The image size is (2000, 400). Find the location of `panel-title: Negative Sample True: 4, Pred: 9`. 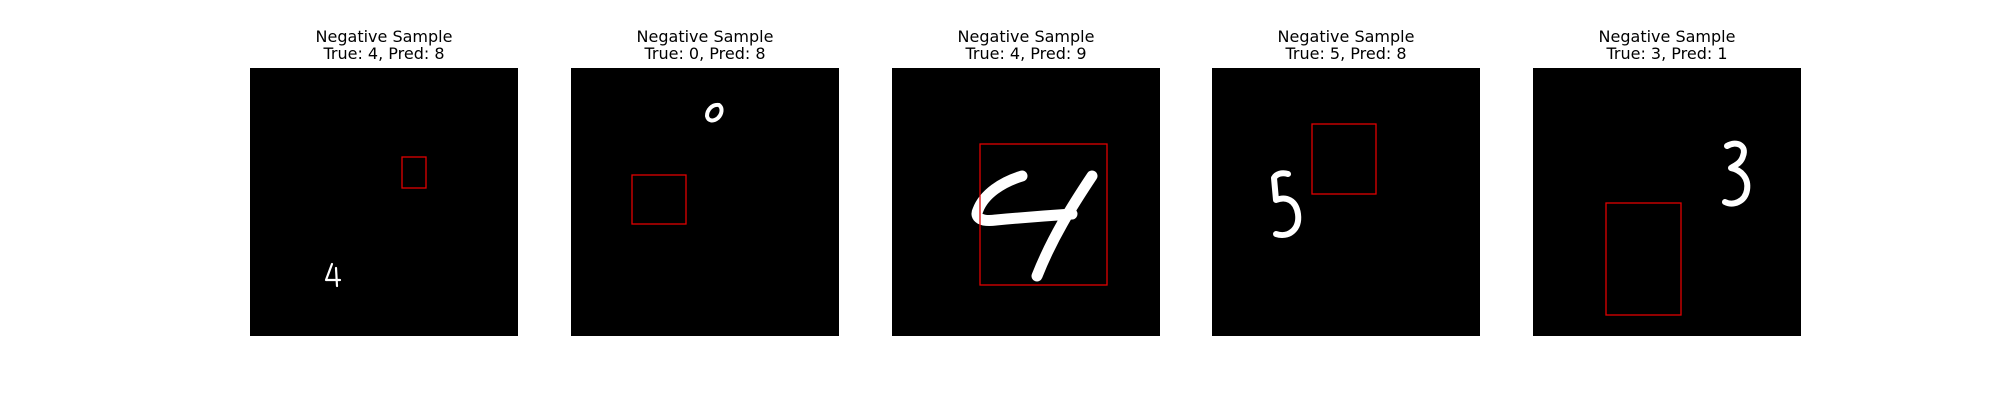

panel-title: Negative Sample True: 4, Pred: 9 is located at coordinates (1026, 45).